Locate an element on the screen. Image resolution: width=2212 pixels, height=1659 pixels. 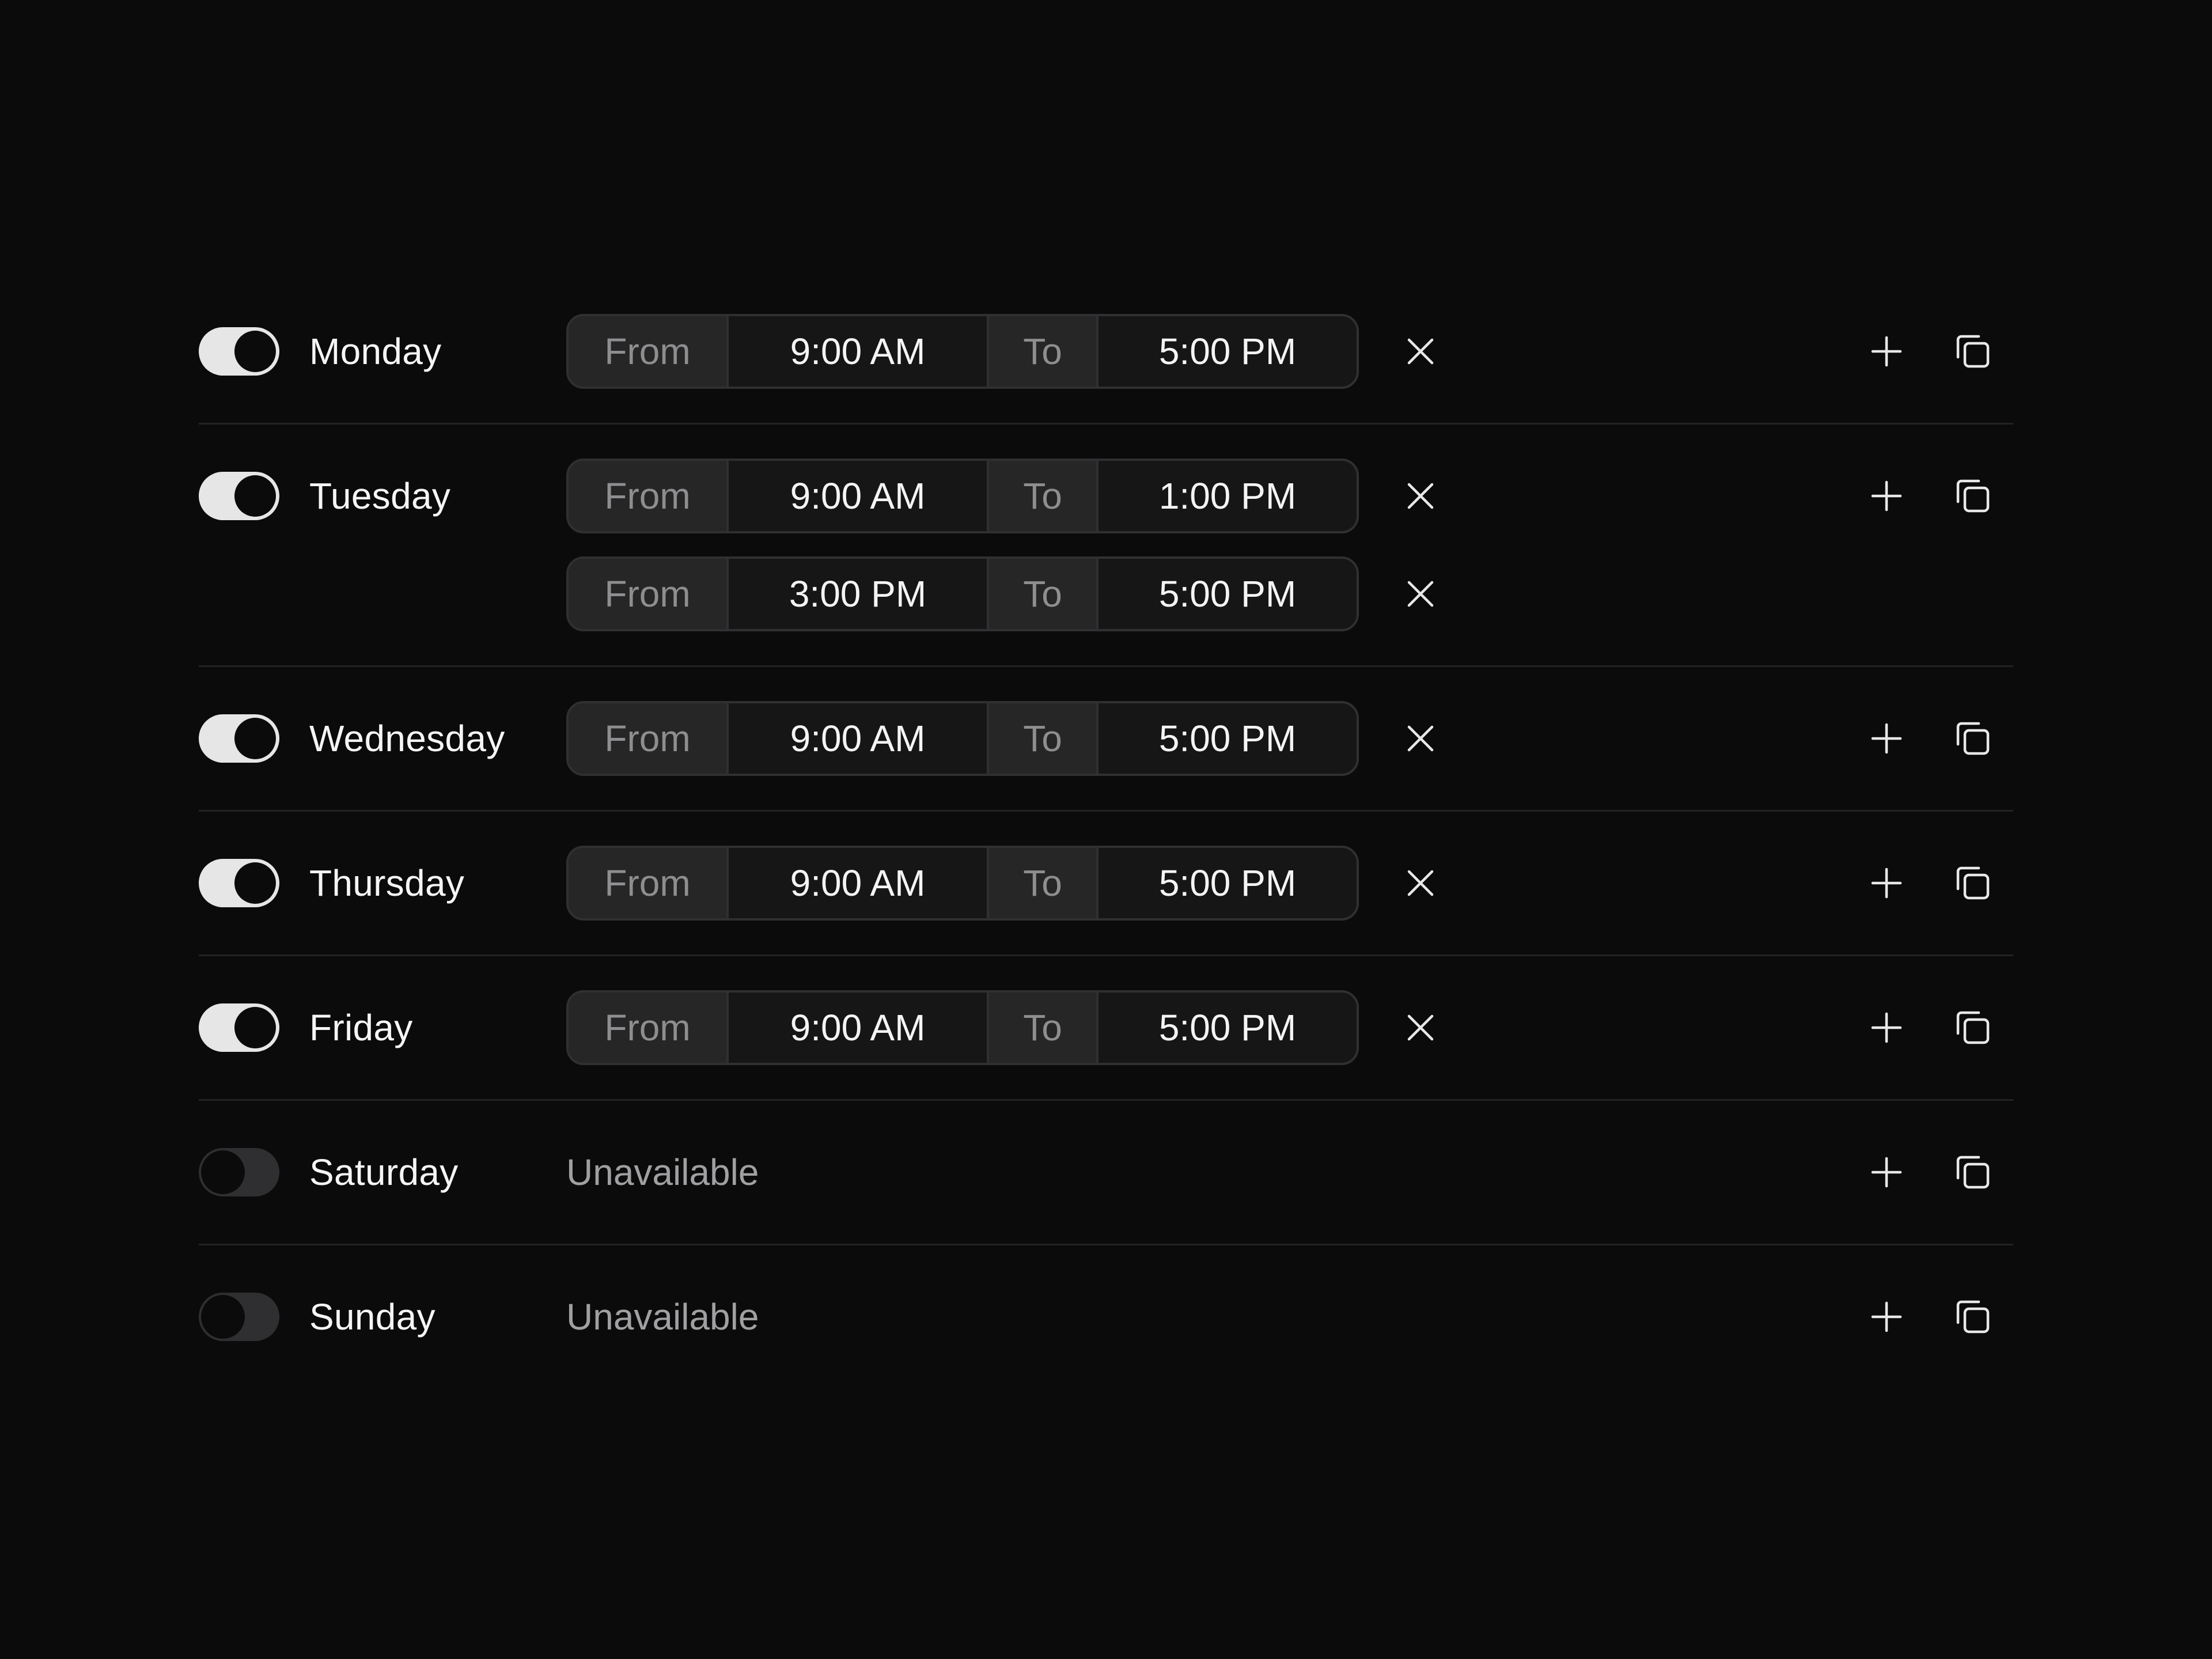
day-toggle-sunday is located at coordinates (239, 1317).